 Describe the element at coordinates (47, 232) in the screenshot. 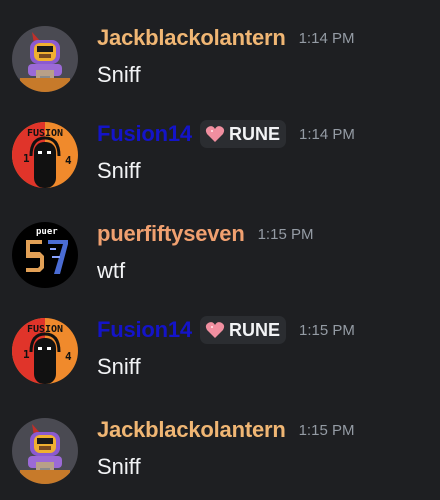

I see `avatar-puer-text: puer` at that location.